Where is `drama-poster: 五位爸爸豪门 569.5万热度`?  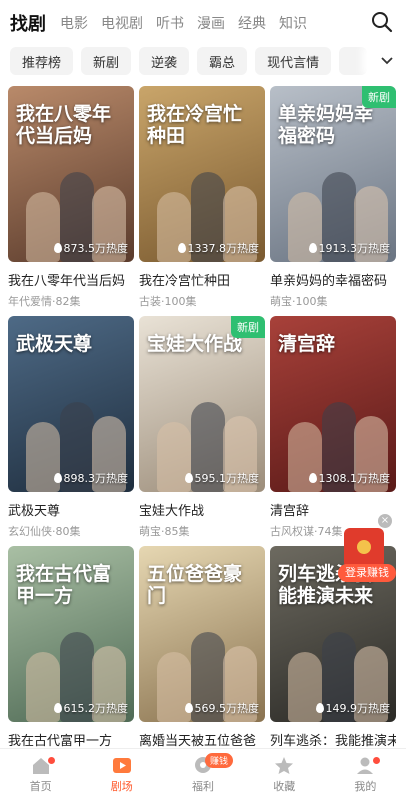 drama-poster: 五位爸爸豪门 569.5万热度 is located at coordinates (202, 634).